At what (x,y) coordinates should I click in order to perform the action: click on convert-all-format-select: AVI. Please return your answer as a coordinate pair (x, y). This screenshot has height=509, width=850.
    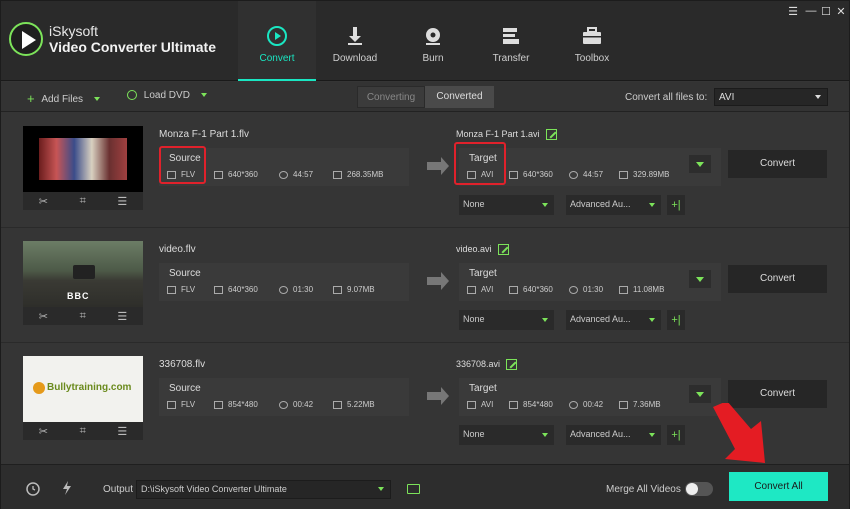
    Looking at the image, I should click on (771, 97).